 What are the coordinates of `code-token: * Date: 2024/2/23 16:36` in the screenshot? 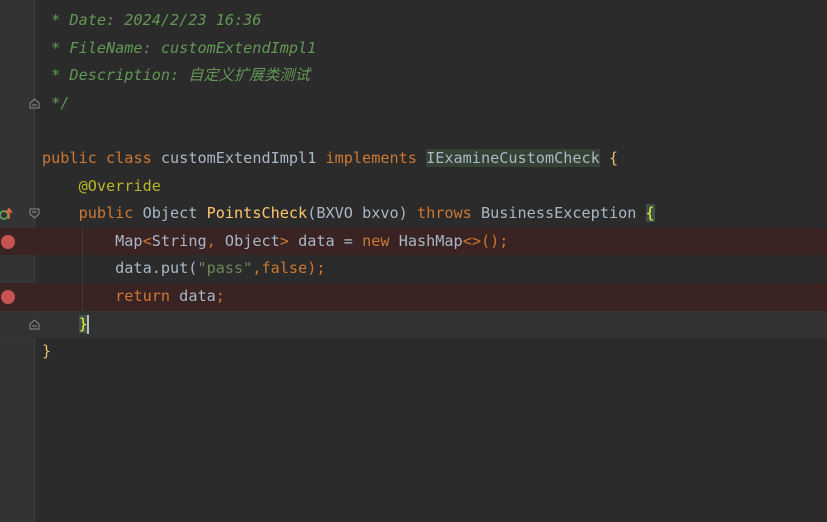 It's located at (152, 20).